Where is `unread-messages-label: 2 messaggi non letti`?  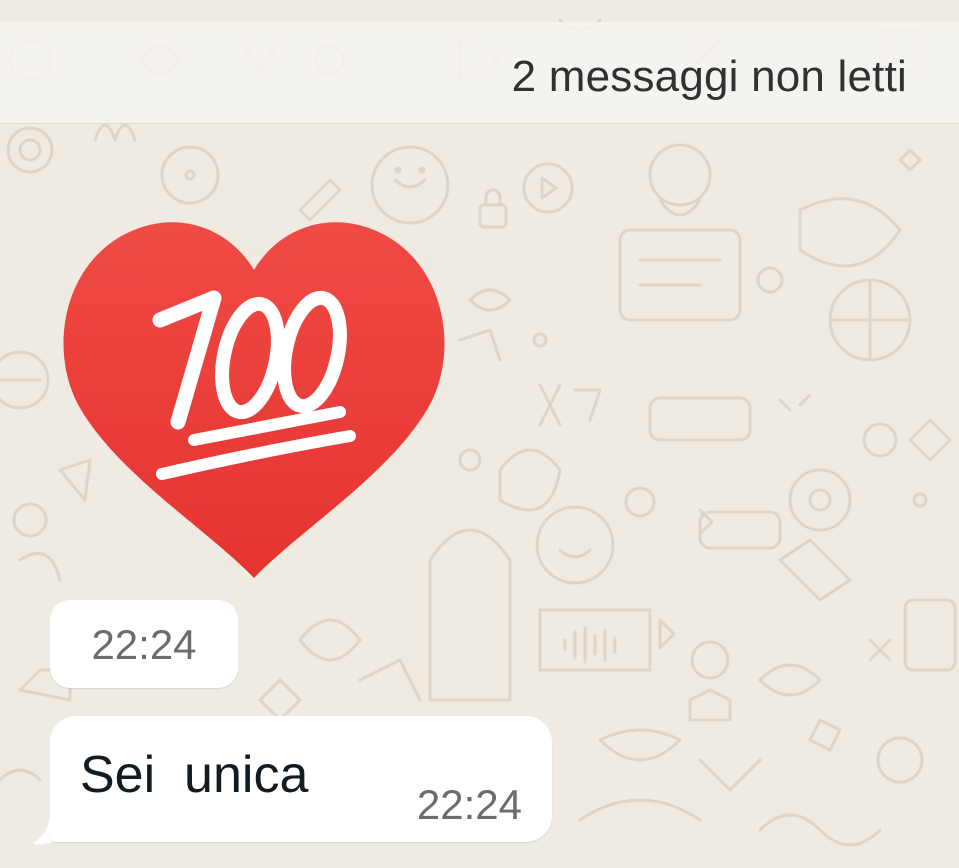 unread-messages-label: 2 messaggi non letti is located at coordinates (709, 76).